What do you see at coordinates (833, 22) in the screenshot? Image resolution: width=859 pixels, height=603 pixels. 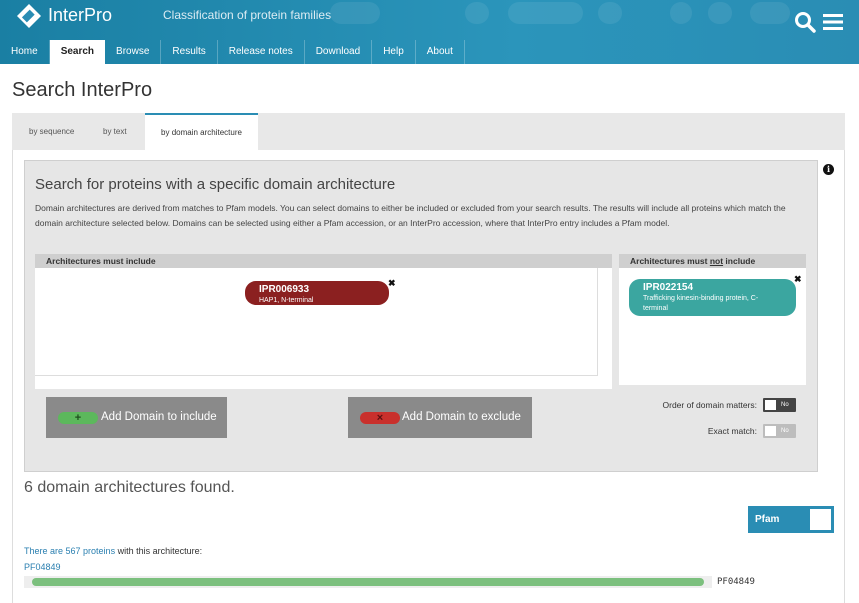 I see `menu-icon` at bounding box center [833, 22].